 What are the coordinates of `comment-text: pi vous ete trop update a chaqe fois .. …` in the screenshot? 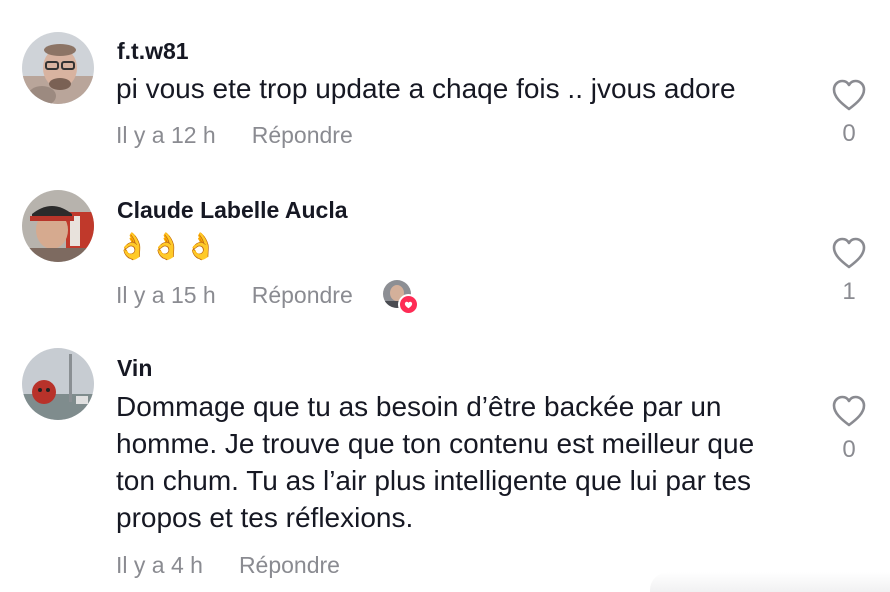 It's located at (426, 88).